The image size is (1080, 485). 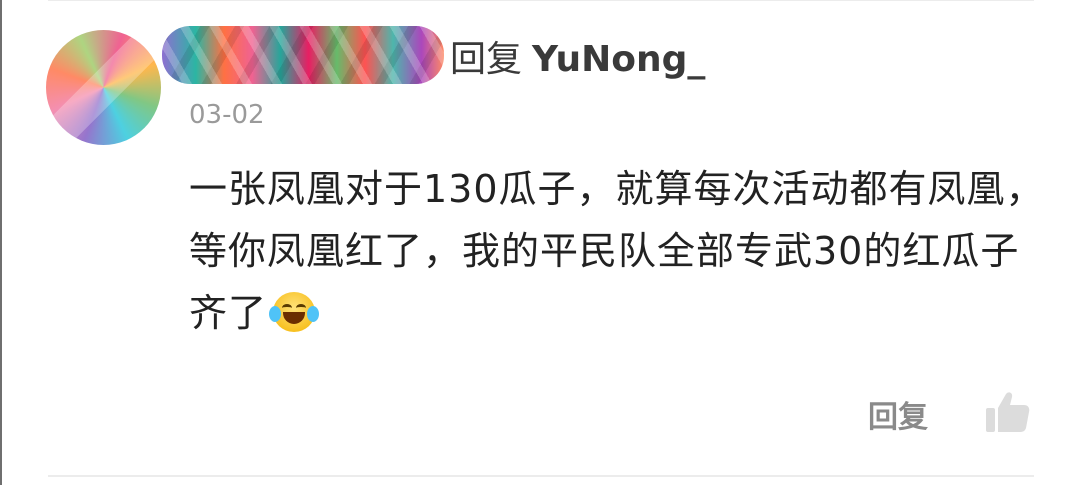 What do you see at coordinates (103, 87) in the screenshot?
I see `avatar` at bounding box center [103, 87].